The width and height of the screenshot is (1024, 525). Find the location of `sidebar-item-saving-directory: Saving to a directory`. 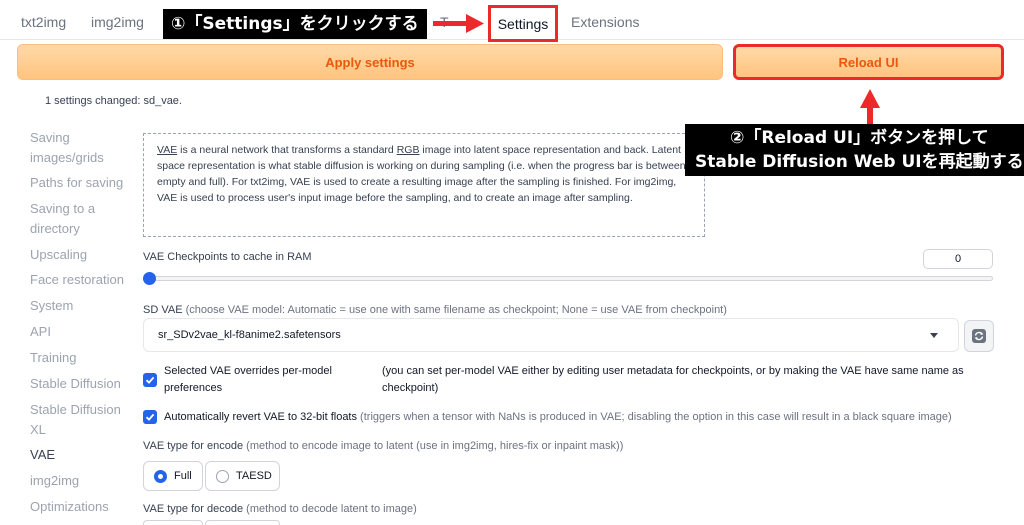

sidebar-item-saving-directory: Saving to a directory is located at coordinates (80, 219).